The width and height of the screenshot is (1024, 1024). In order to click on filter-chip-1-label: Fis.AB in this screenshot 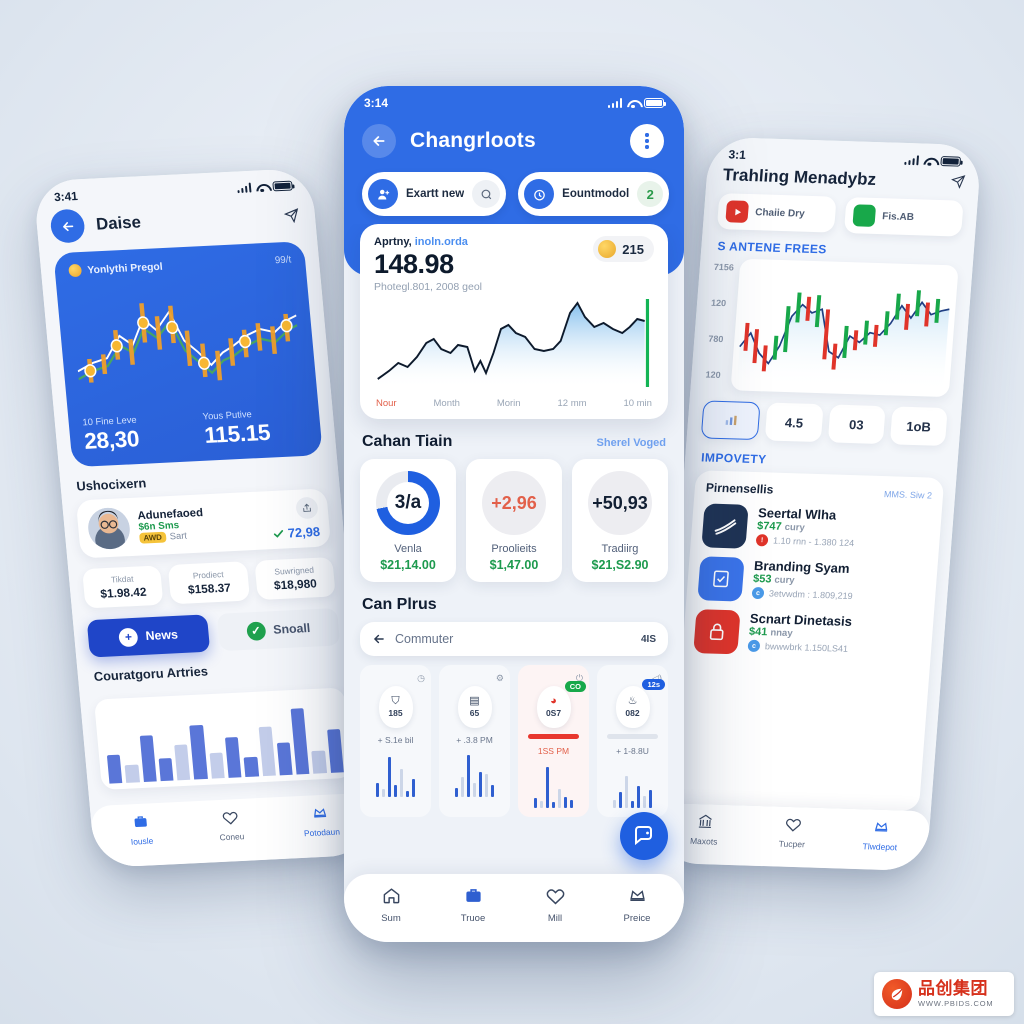, I will do `click(898, 216)`.